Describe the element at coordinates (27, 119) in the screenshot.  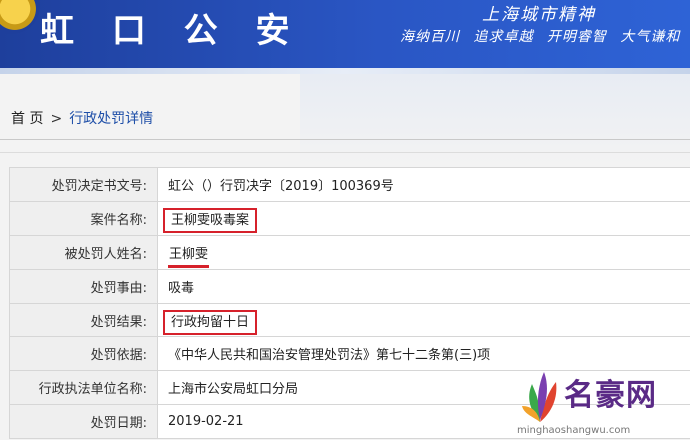
I see `breadcrumb-home-link: 首 页` at that location.